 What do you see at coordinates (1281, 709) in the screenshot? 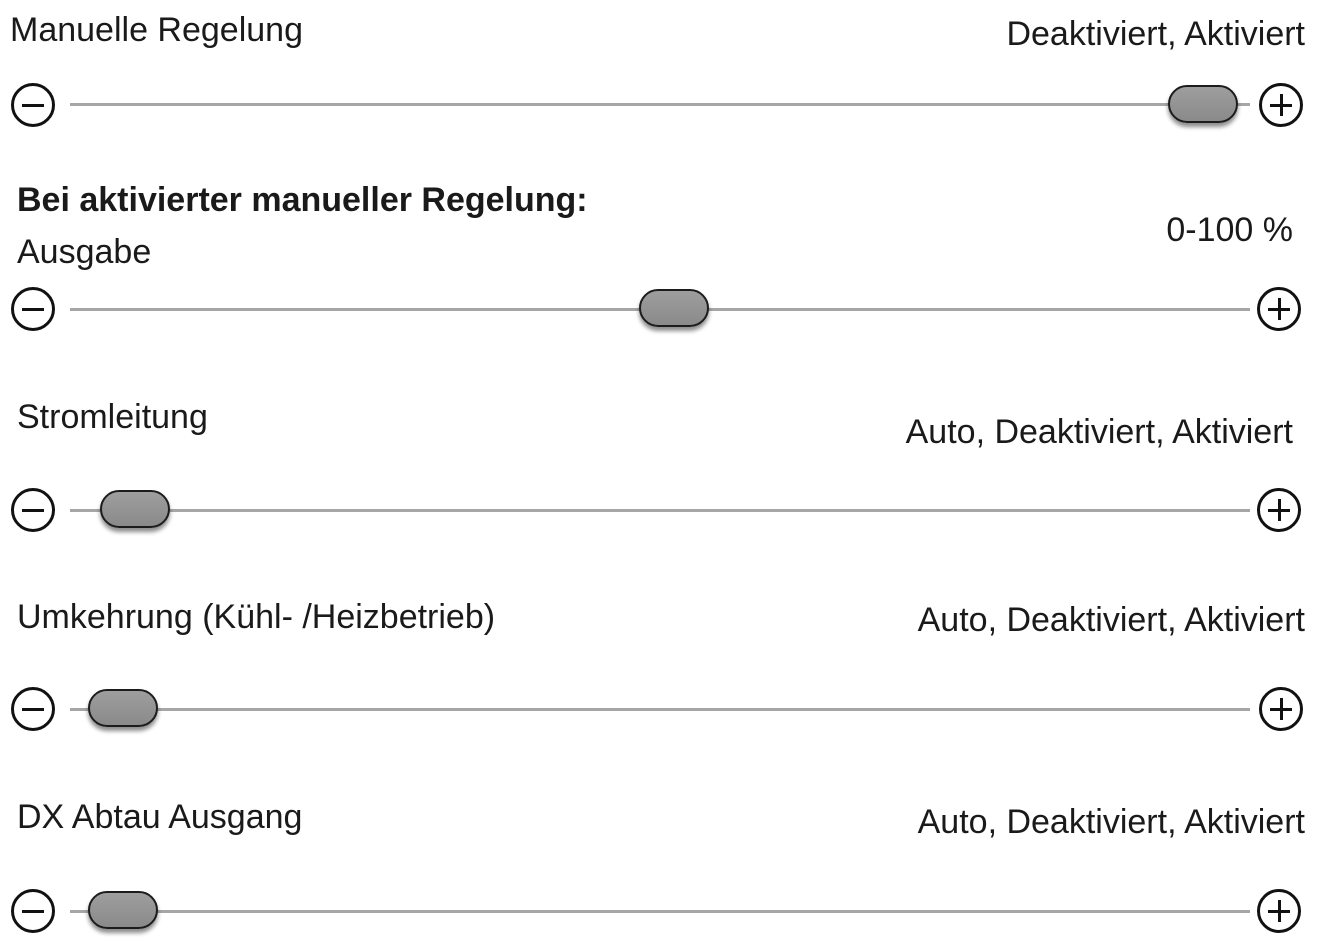
I see `reversal-plus-icon` at bounding box center [1281, 709].